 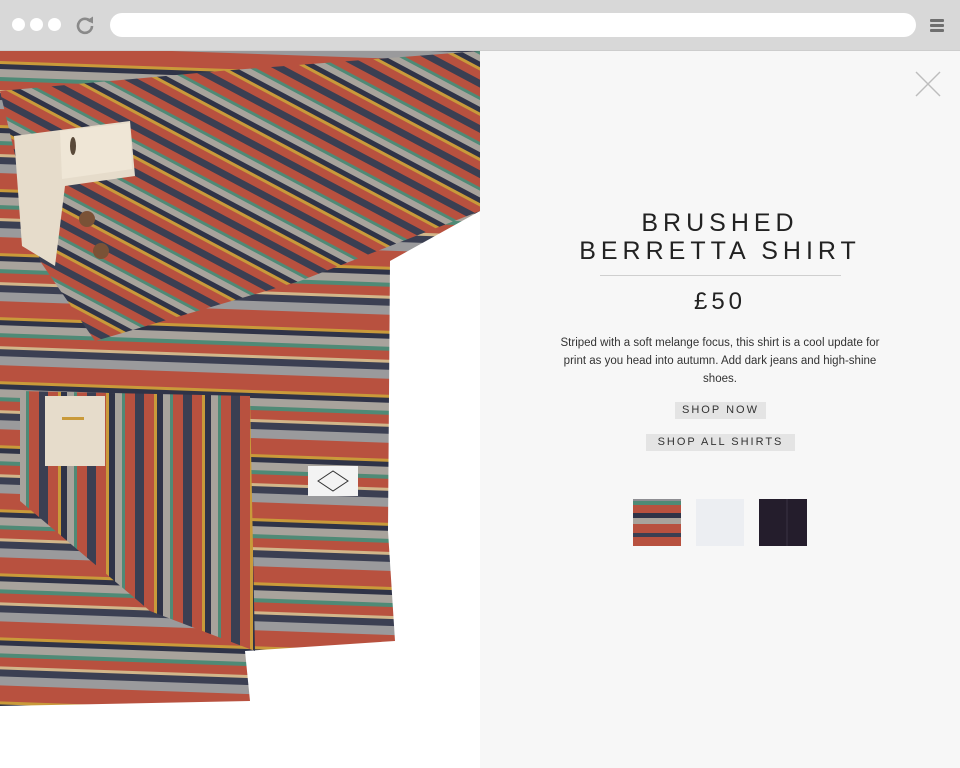 I want to click on shop-now-button: SHOP NOW, so click(x=720, y=410).